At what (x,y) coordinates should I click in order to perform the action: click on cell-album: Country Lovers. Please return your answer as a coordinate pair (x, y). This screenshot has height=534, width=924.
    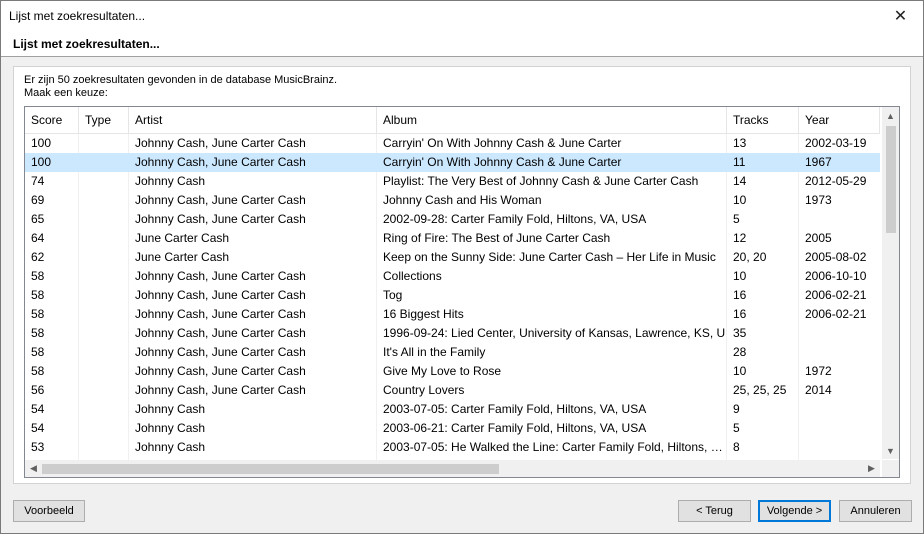
    Looking at the image, I should click on (424, 390).